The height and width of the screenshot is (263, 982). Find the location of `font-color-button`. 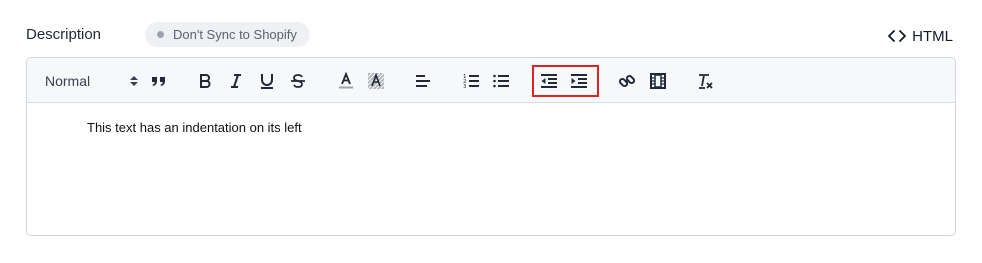

font-color-button is located at coordinates (346, 81).